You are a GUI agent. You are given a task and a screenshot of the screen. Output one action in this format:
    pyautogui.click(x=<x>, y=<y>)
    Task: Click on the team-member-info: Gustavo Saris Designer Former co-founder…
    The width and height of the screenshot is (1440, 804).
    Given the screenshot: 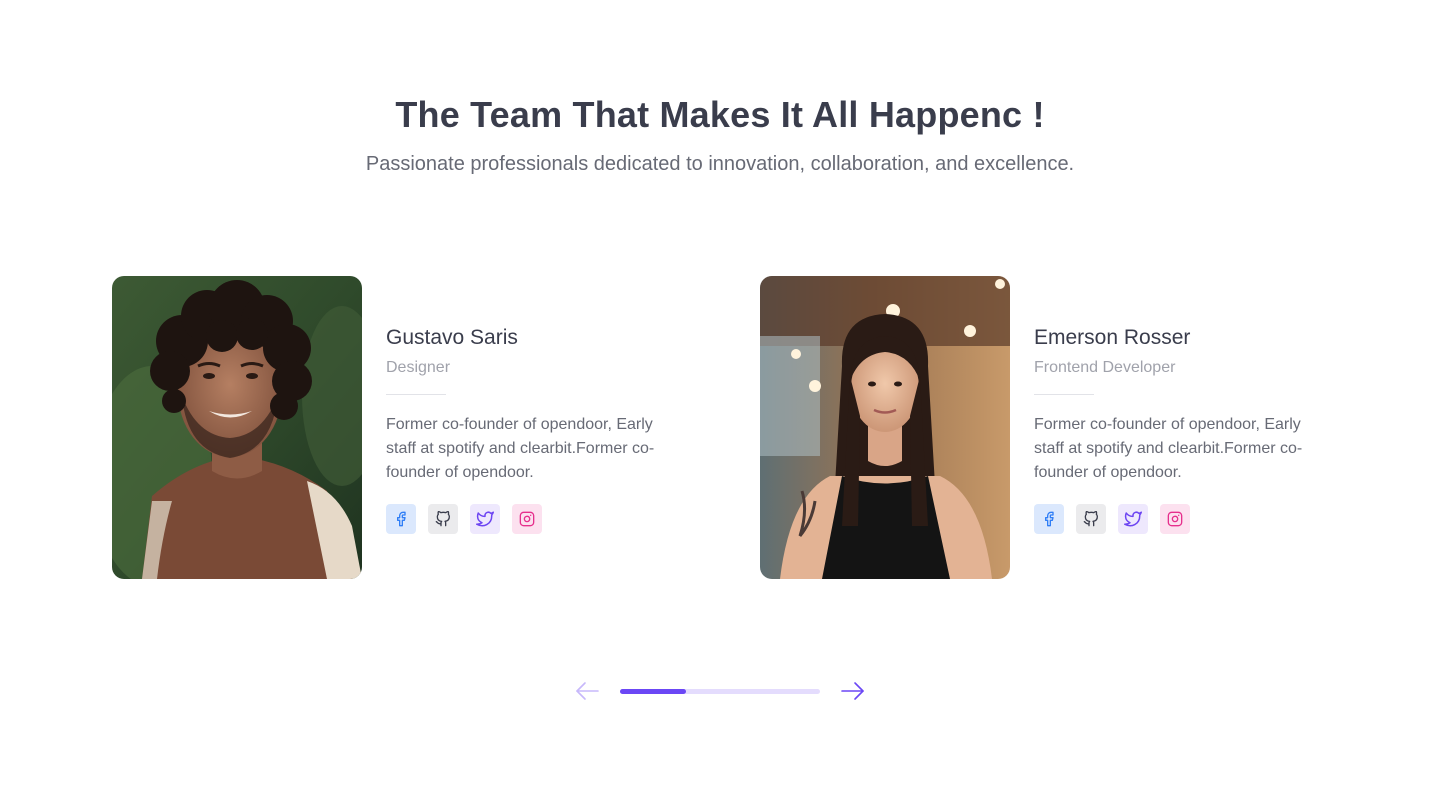 What is the action you would take?
    pyautogui.click(x=546, y=430)
    